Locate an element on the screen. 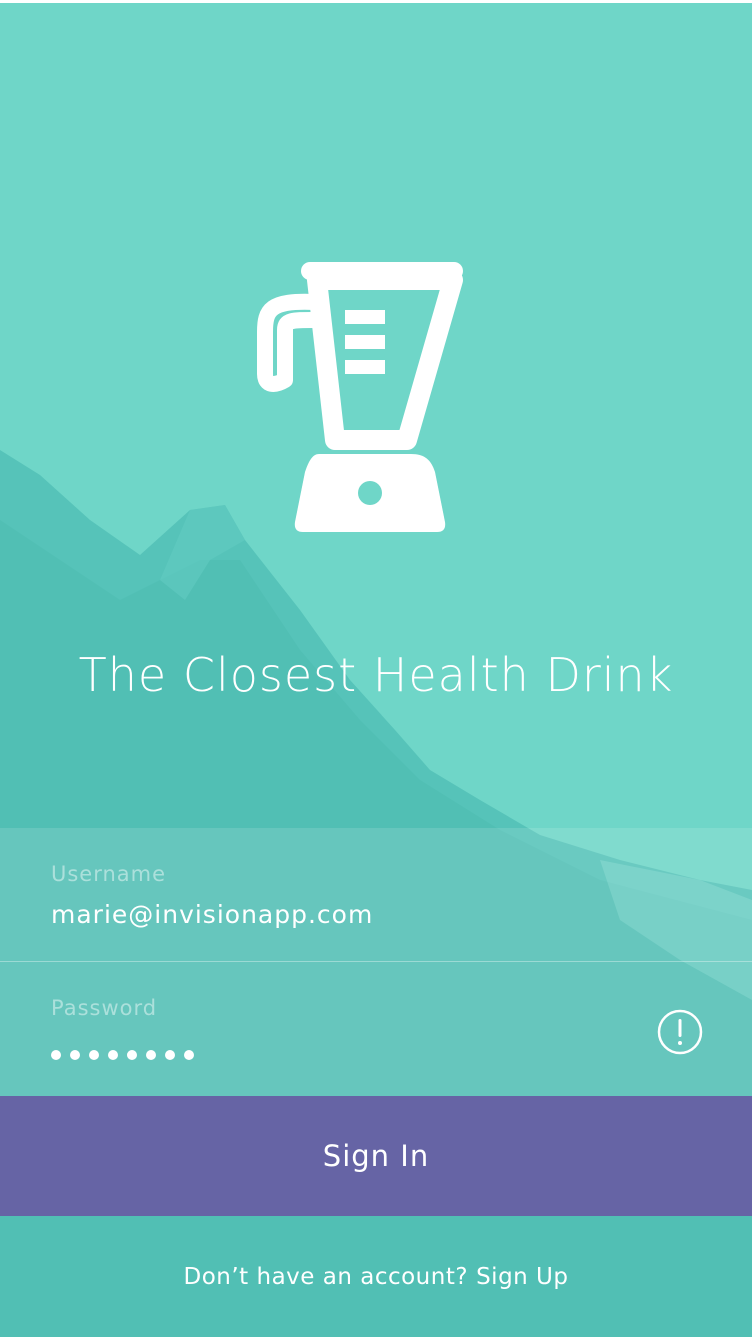 The width and height of the screenshot is (752, 1337). username-label: Username is located at coordinates (109, 874).